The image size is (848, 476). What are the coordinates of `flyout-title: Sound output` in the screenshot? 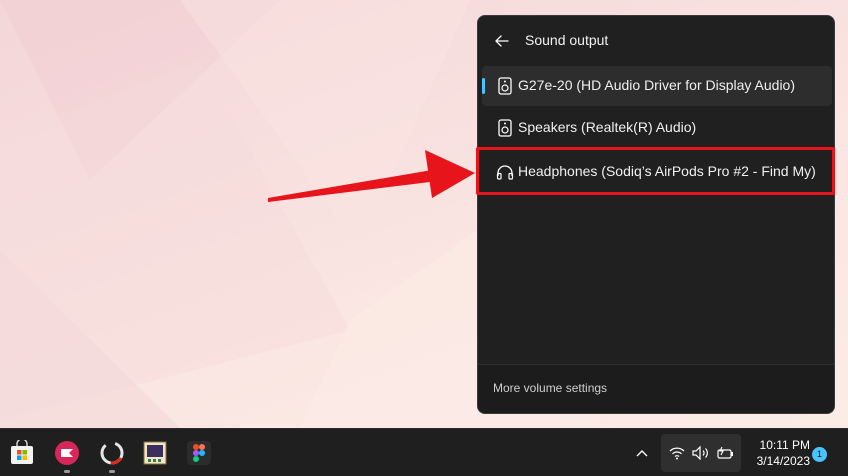 It's located at (567, 40).